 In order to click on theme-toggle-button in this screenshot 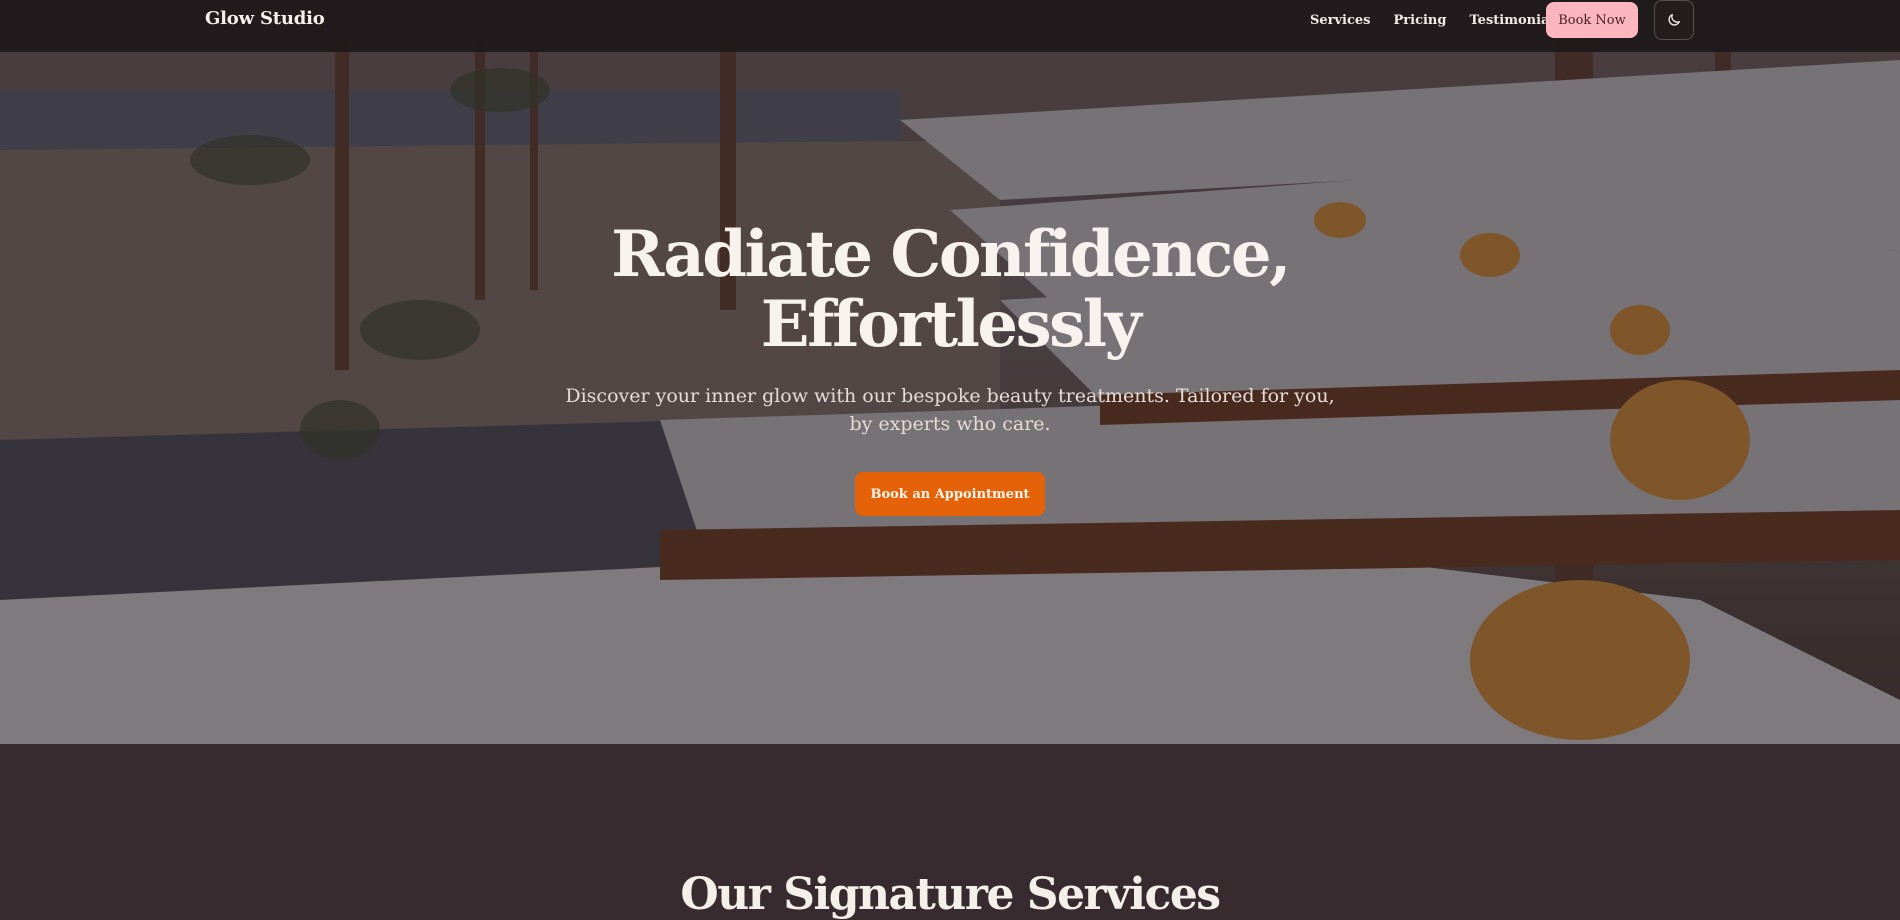, I will do `click(1674, 20)`.